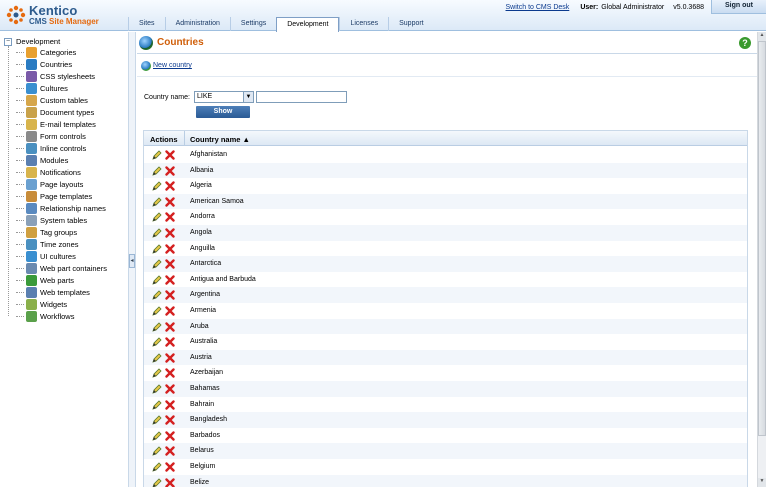 This screenshot has height=487, width=766. What do you see at coordinates (61, 268) in the screenshot?
I see `tree-item-web-part-containers: Web part containers` at bounding box center [61, 268].